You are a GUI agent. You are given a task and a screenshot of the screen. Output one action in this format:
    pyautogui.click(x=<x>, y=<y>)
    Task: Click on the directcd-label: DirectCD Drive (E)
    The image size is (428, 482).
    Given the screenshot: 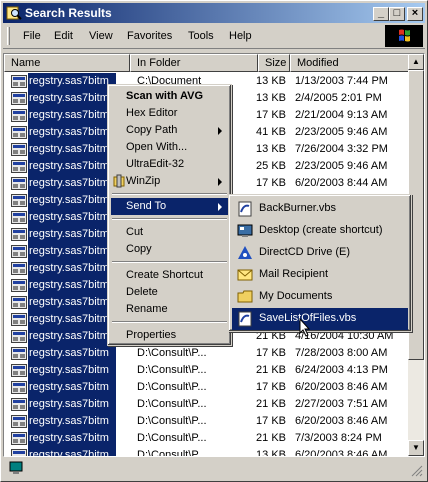 What is the action you would take?
    pyautogui.click(x=305, y=252)
    